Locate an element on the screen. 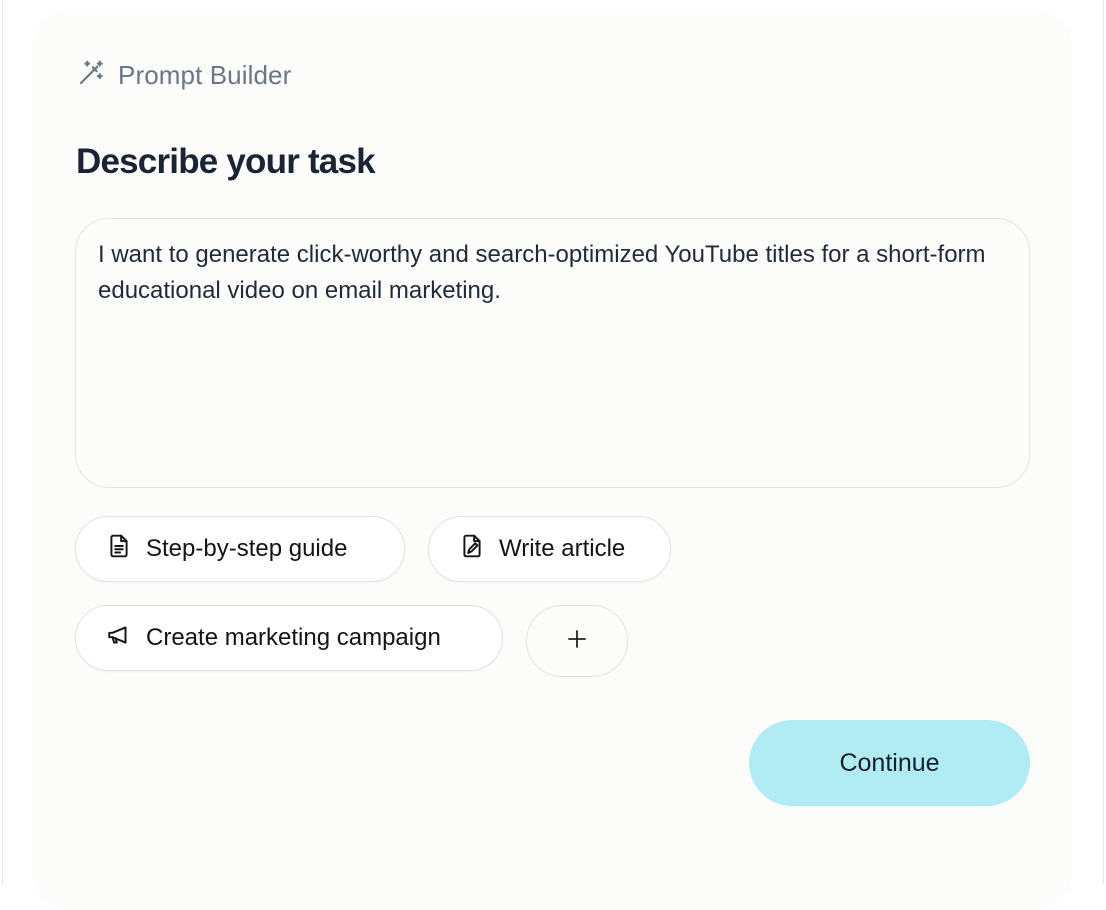 Image resolution: width=1106 pixels, height=910 pixels. continue-button: Continue is located at coordinates (889, 763).